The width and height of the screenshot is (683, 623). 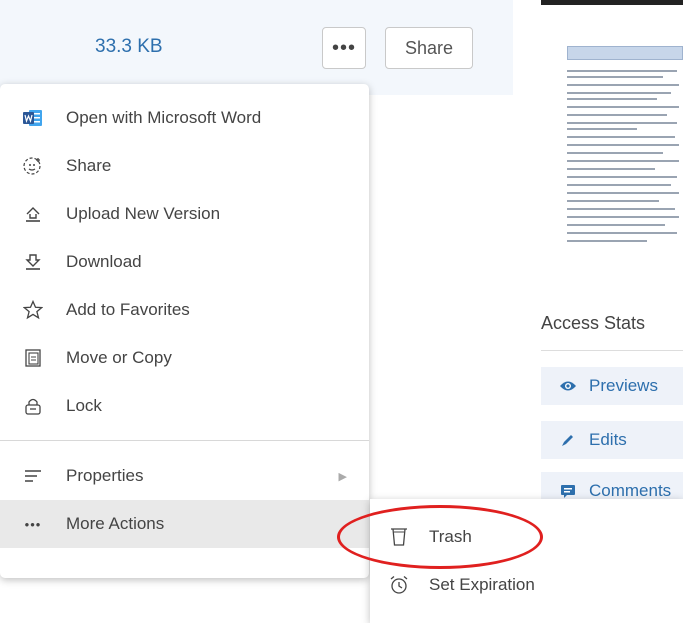 I want to click on menu-item-lock: Lock, so click(x=184, y=406).